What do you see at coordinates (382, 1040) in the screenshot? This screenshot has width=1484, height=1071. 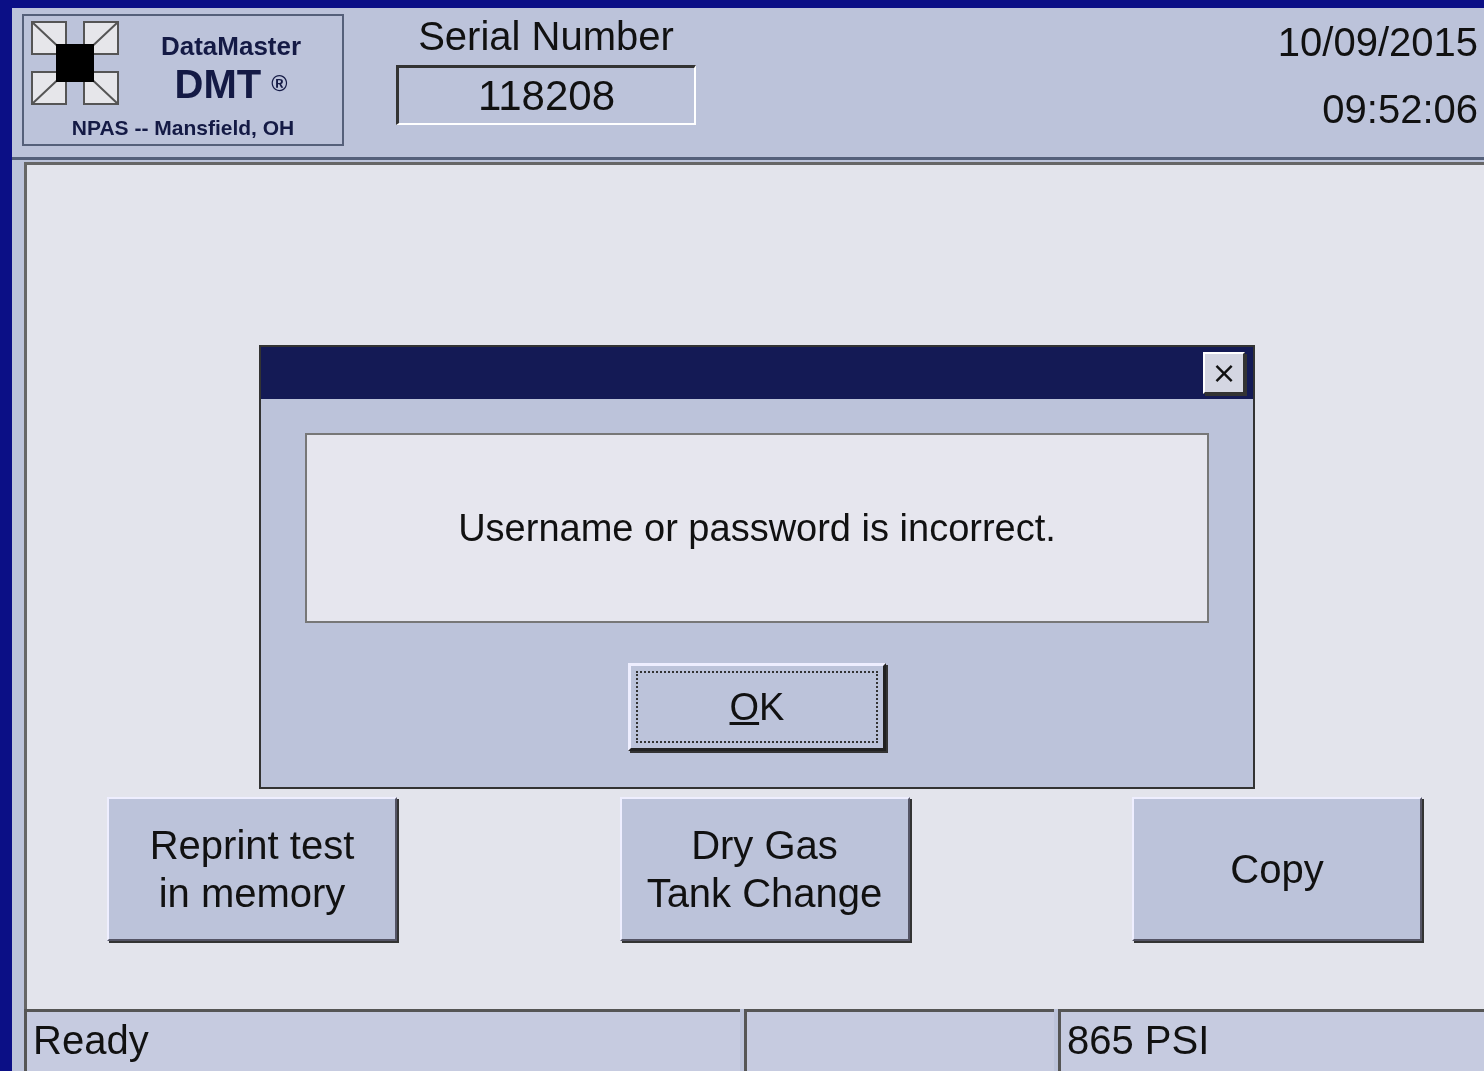 I see `status-message: Ready` at bounding box center [382, 1040].